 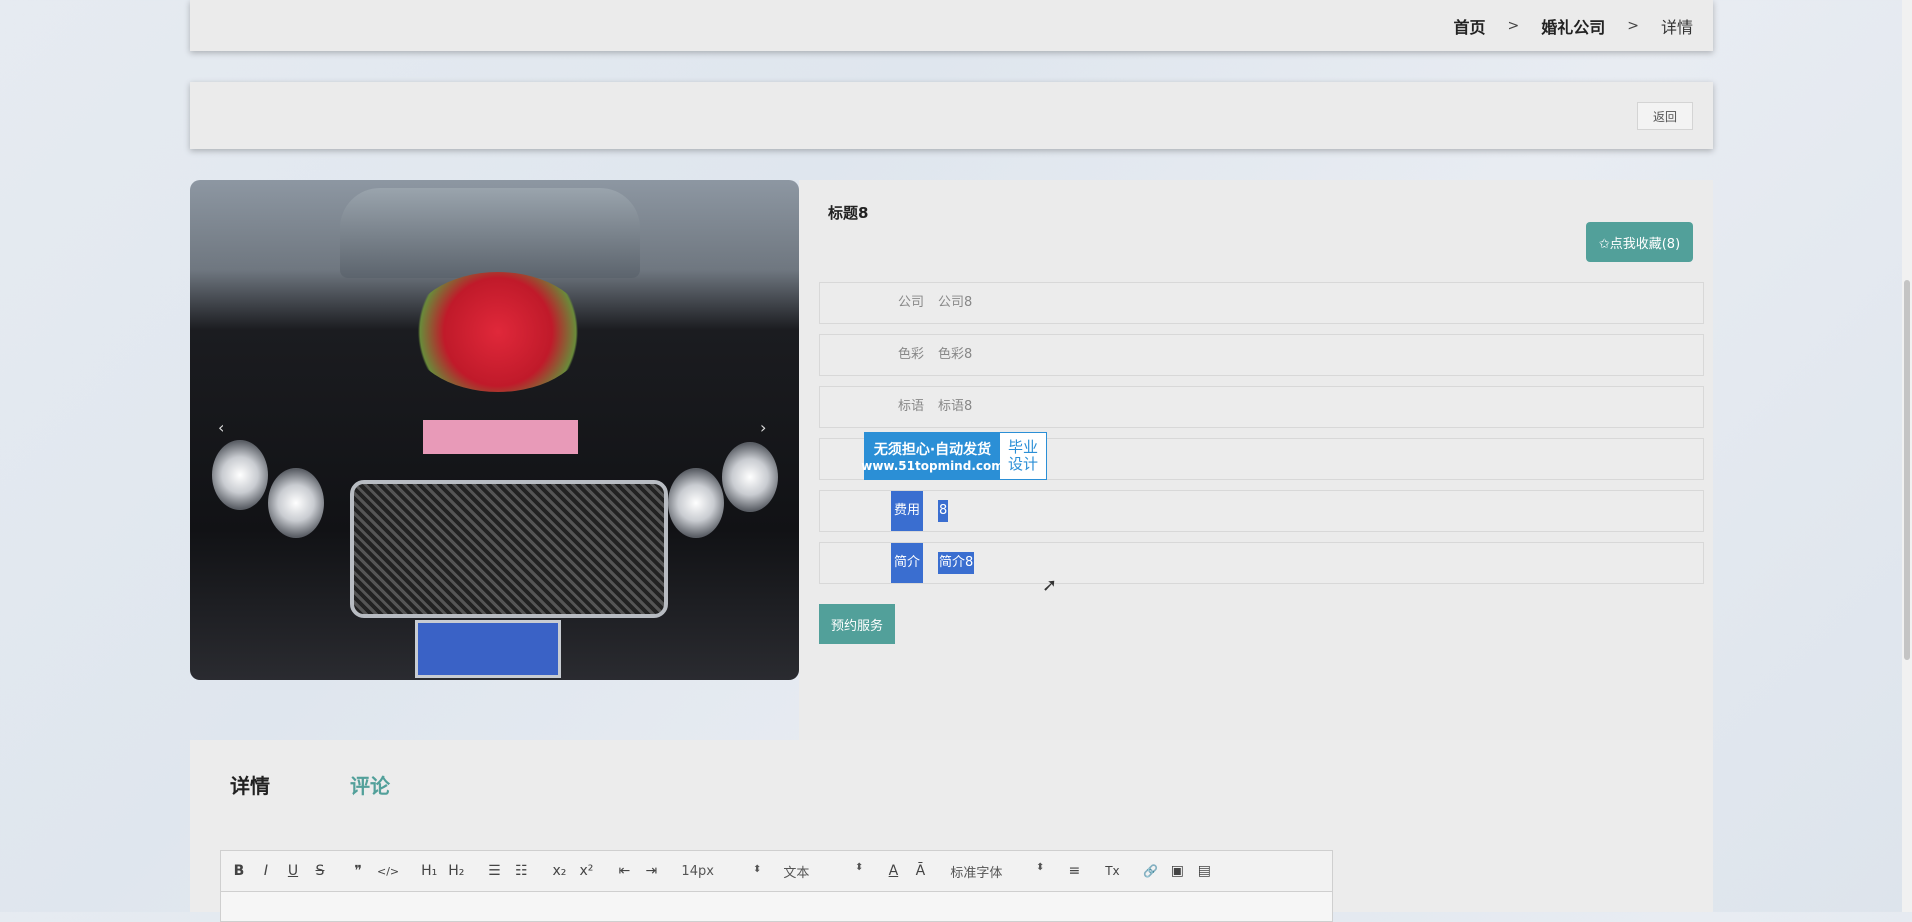 What do you see at coordinates (490, 233) in the screenshot?
I see `car-windshield` at bounding box center [490, 233].